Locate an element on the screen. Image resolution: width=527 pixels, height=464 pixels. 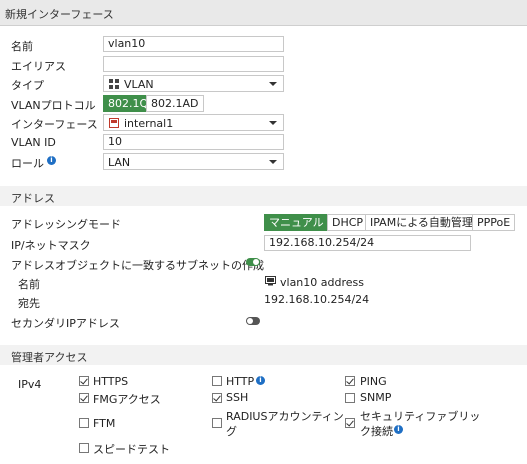
http-checkbox is located at coordinates (217, 381).